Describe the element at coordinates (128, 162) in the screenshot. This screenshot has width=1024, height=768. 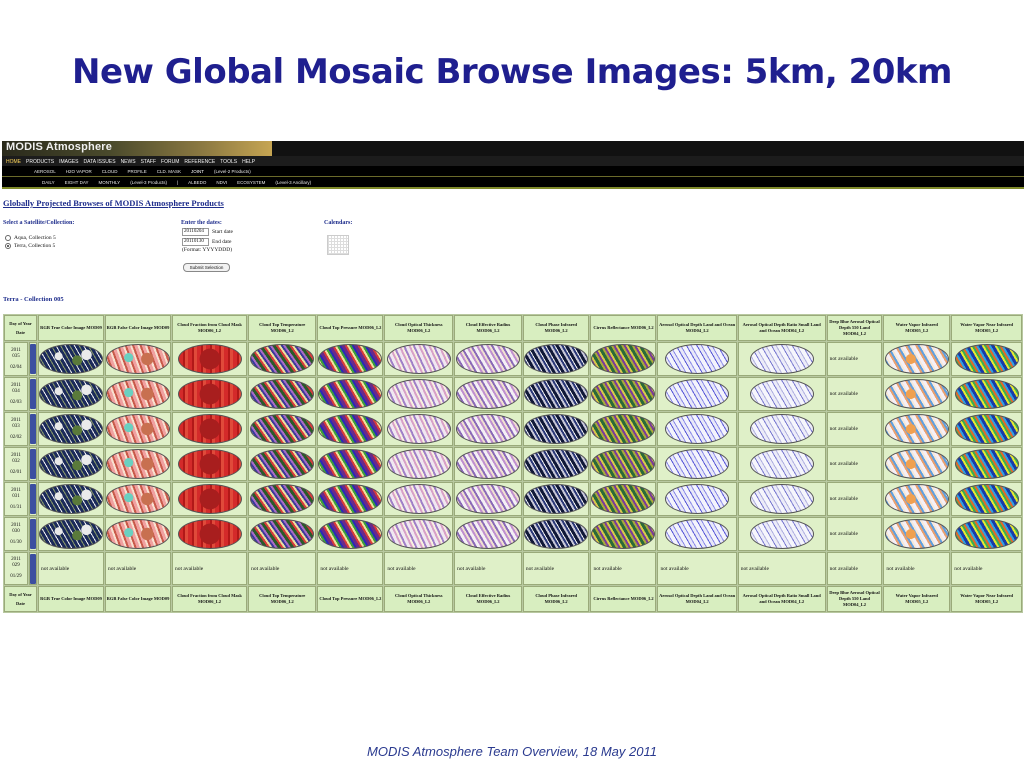
I see `main-nav-item: NEWS` at that location.